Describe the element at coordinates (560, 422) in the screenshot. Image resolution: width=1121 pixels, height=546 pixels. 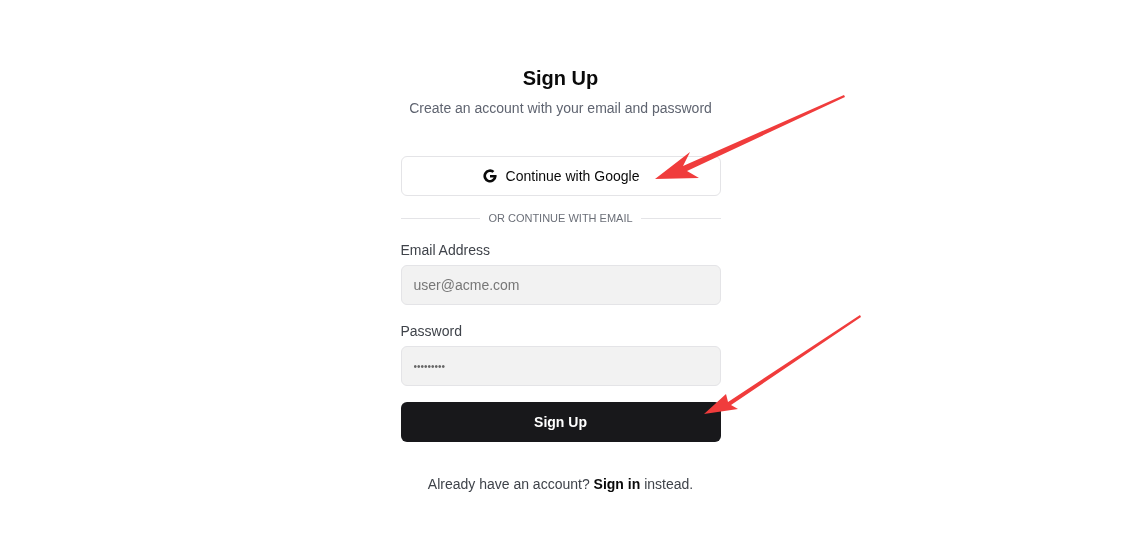
I see `sign-up-button: Sign Up` at that location.